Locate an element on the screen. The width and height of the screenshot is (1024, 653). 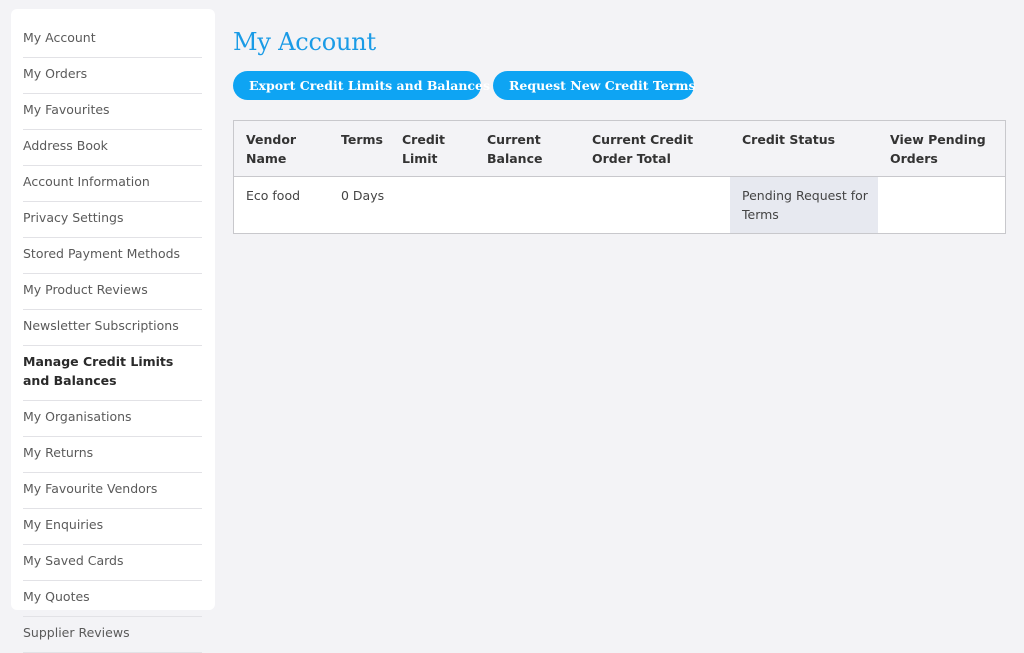
sidebar-item-stored-payment-methods: Stored Payment Methods is located at coordinates (112, 258).